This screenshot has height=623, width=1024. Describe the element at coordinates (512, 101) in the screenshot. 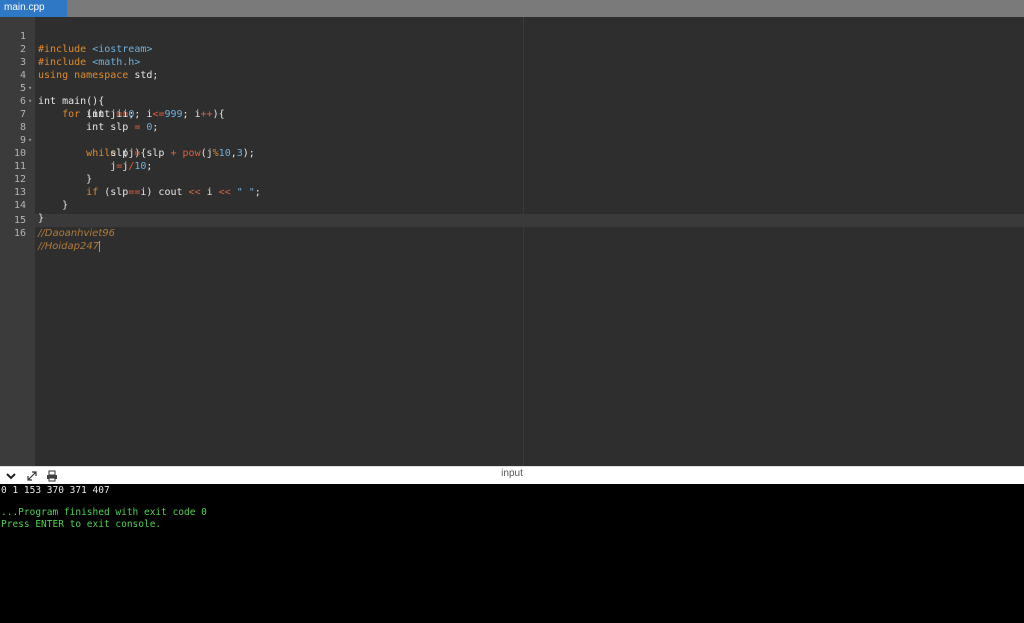

I see `code-line: 6 int j=i;` at that location.